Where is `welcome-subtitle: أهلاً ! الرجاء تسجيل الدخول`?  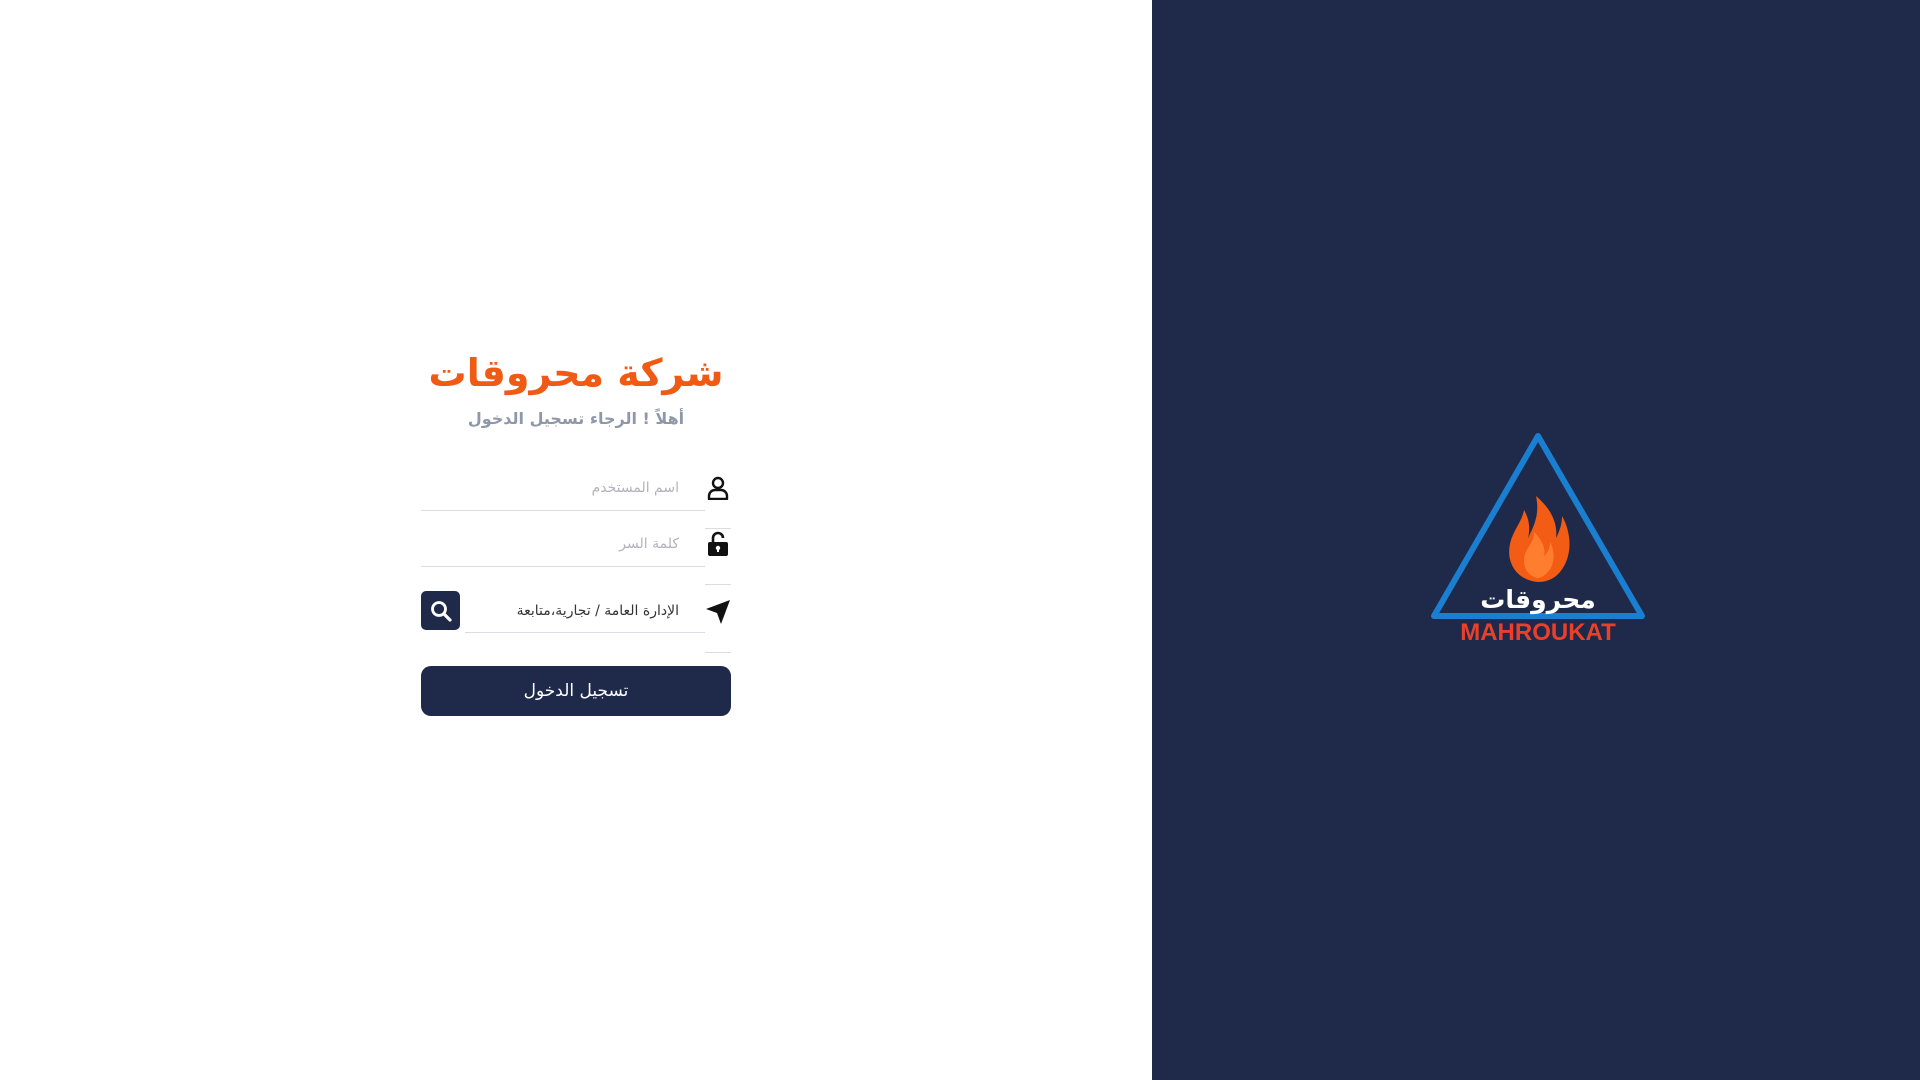 welcome-subtitle: أهلاً ! الرجاء تسجيل الدخول is located at coordinates (576, 418).